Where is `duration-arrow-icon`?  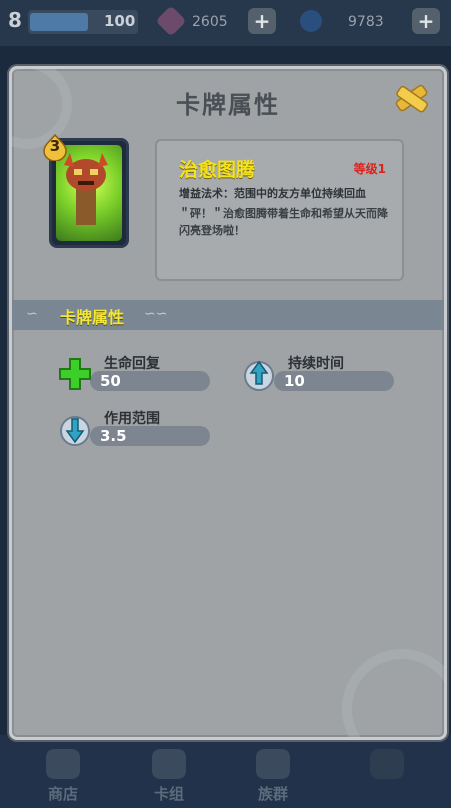
duration-arrow-icon is located at coordinates (259, 375).